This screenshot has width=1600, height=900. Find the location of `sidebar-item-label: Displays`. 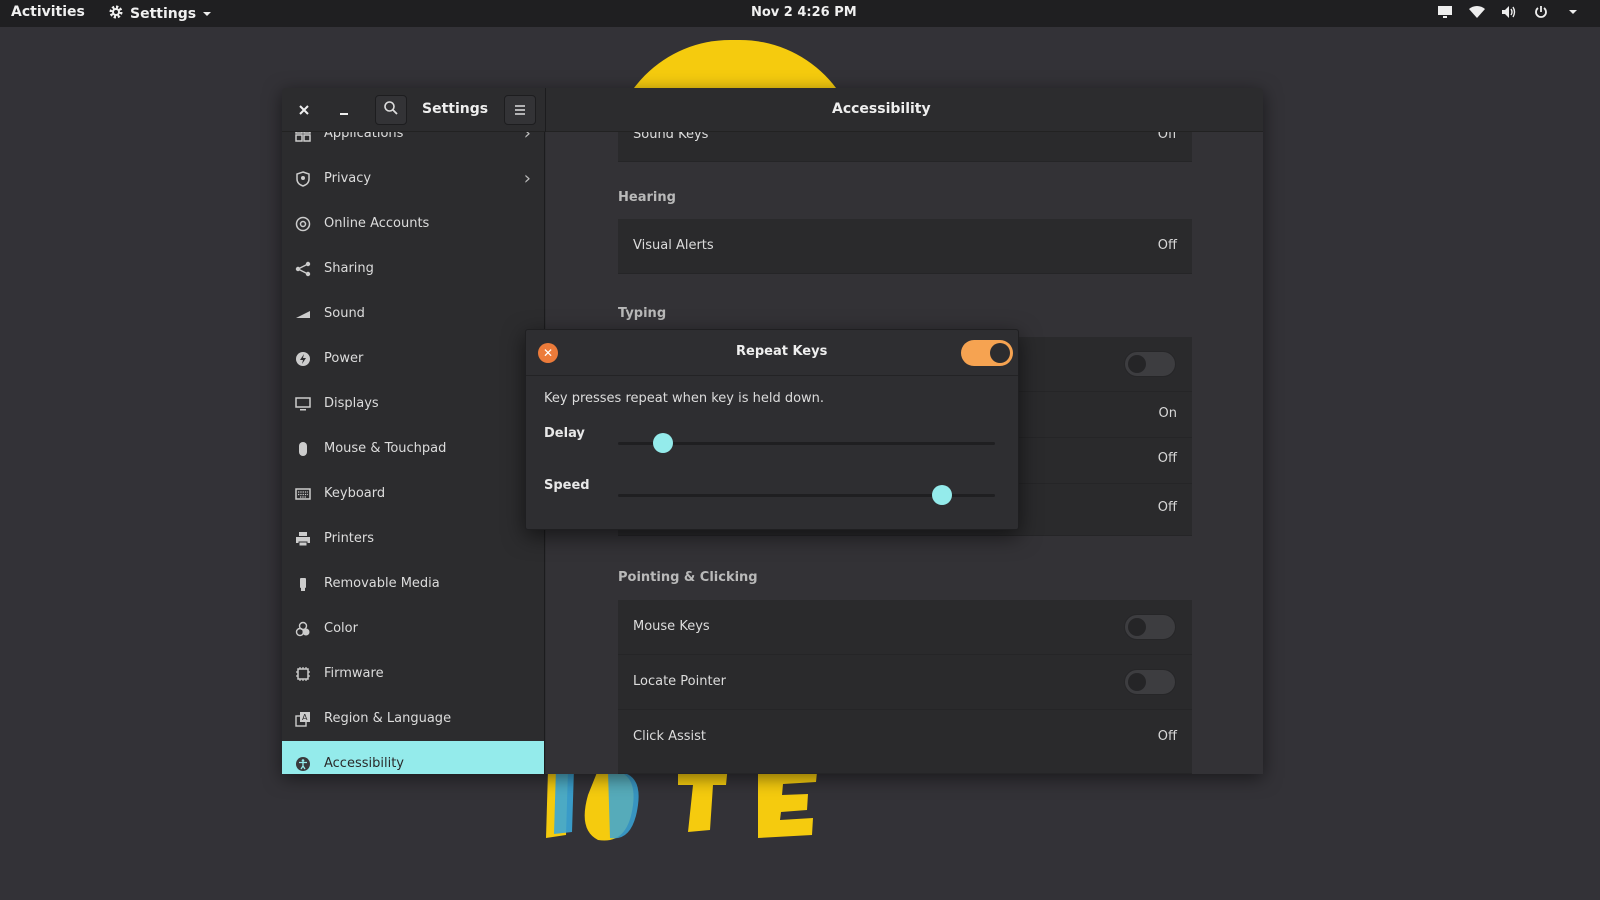

sidebar-item-label: Displays is located at coordinates (351, 403).